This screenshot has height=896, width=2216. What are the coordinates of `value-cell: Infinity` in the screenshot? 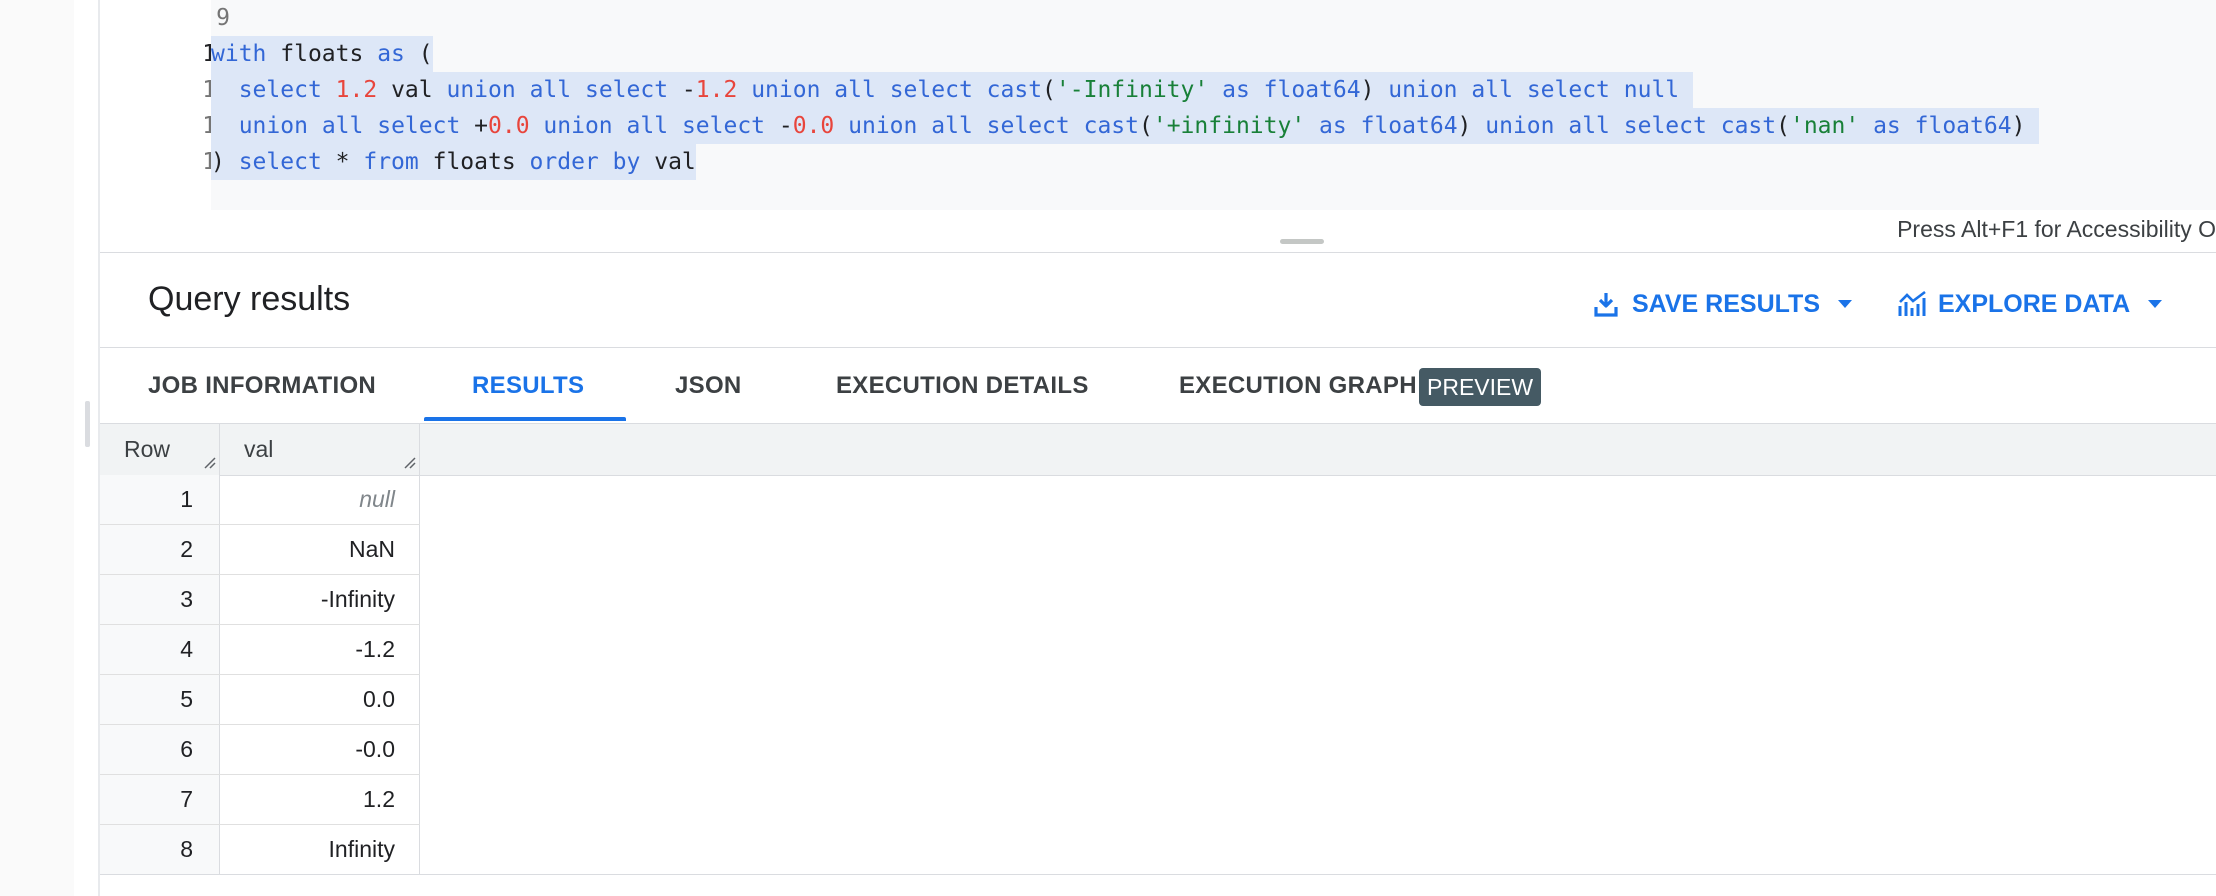 It's located at (320, 849).